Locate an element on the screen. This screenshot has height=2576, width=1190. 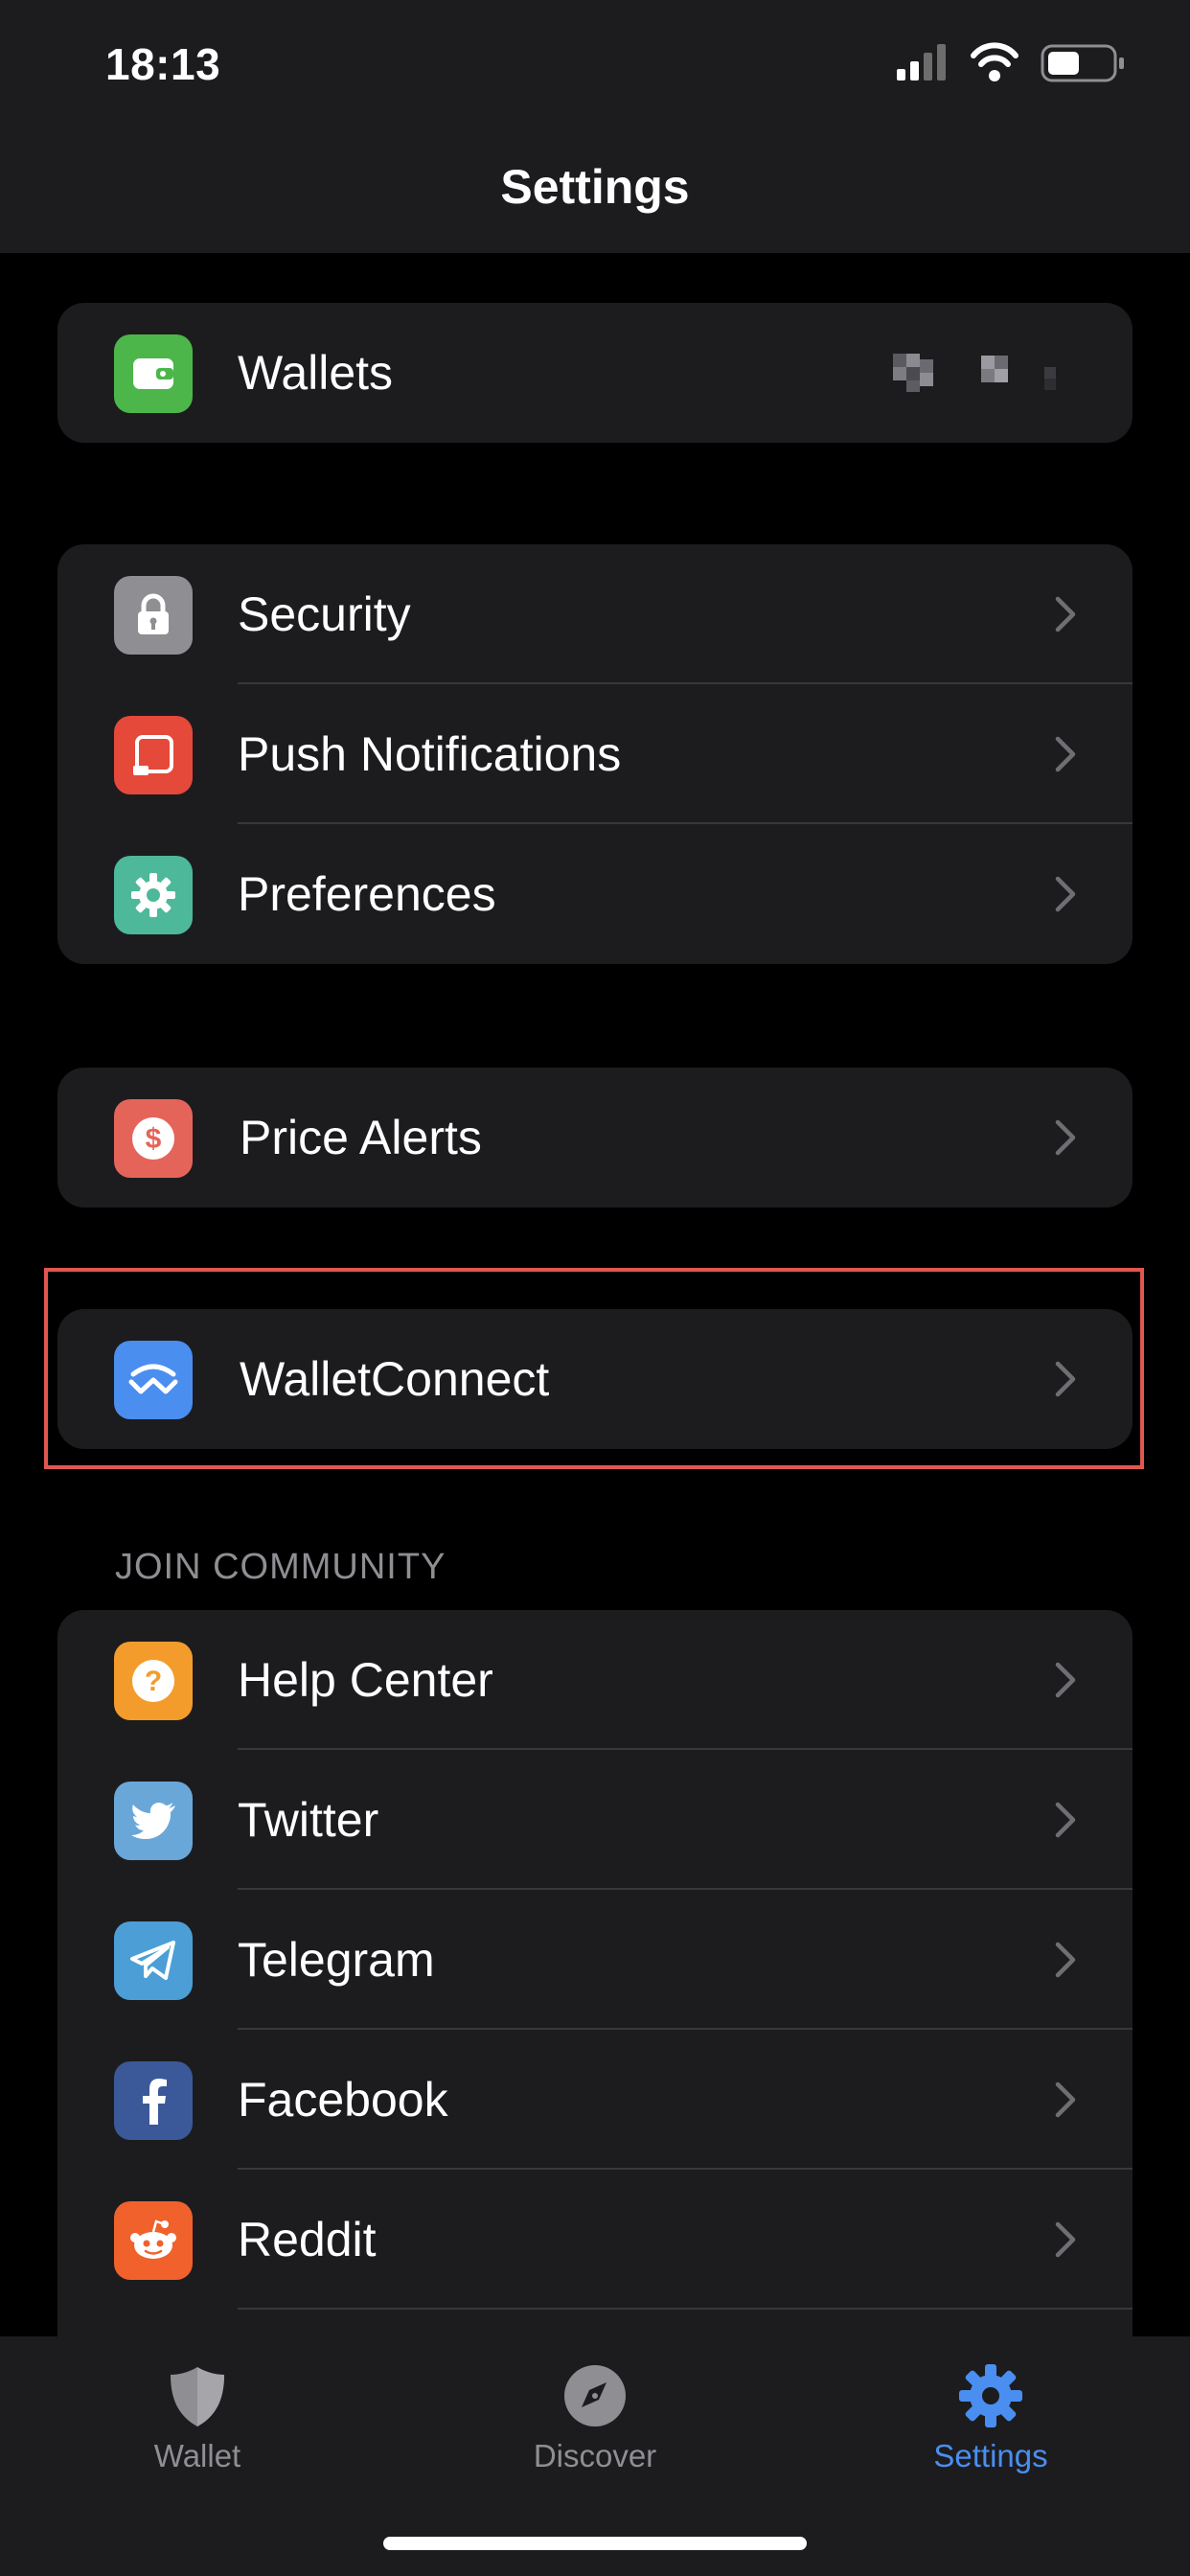
facebook-icon is located at coordinates (154, 2100).